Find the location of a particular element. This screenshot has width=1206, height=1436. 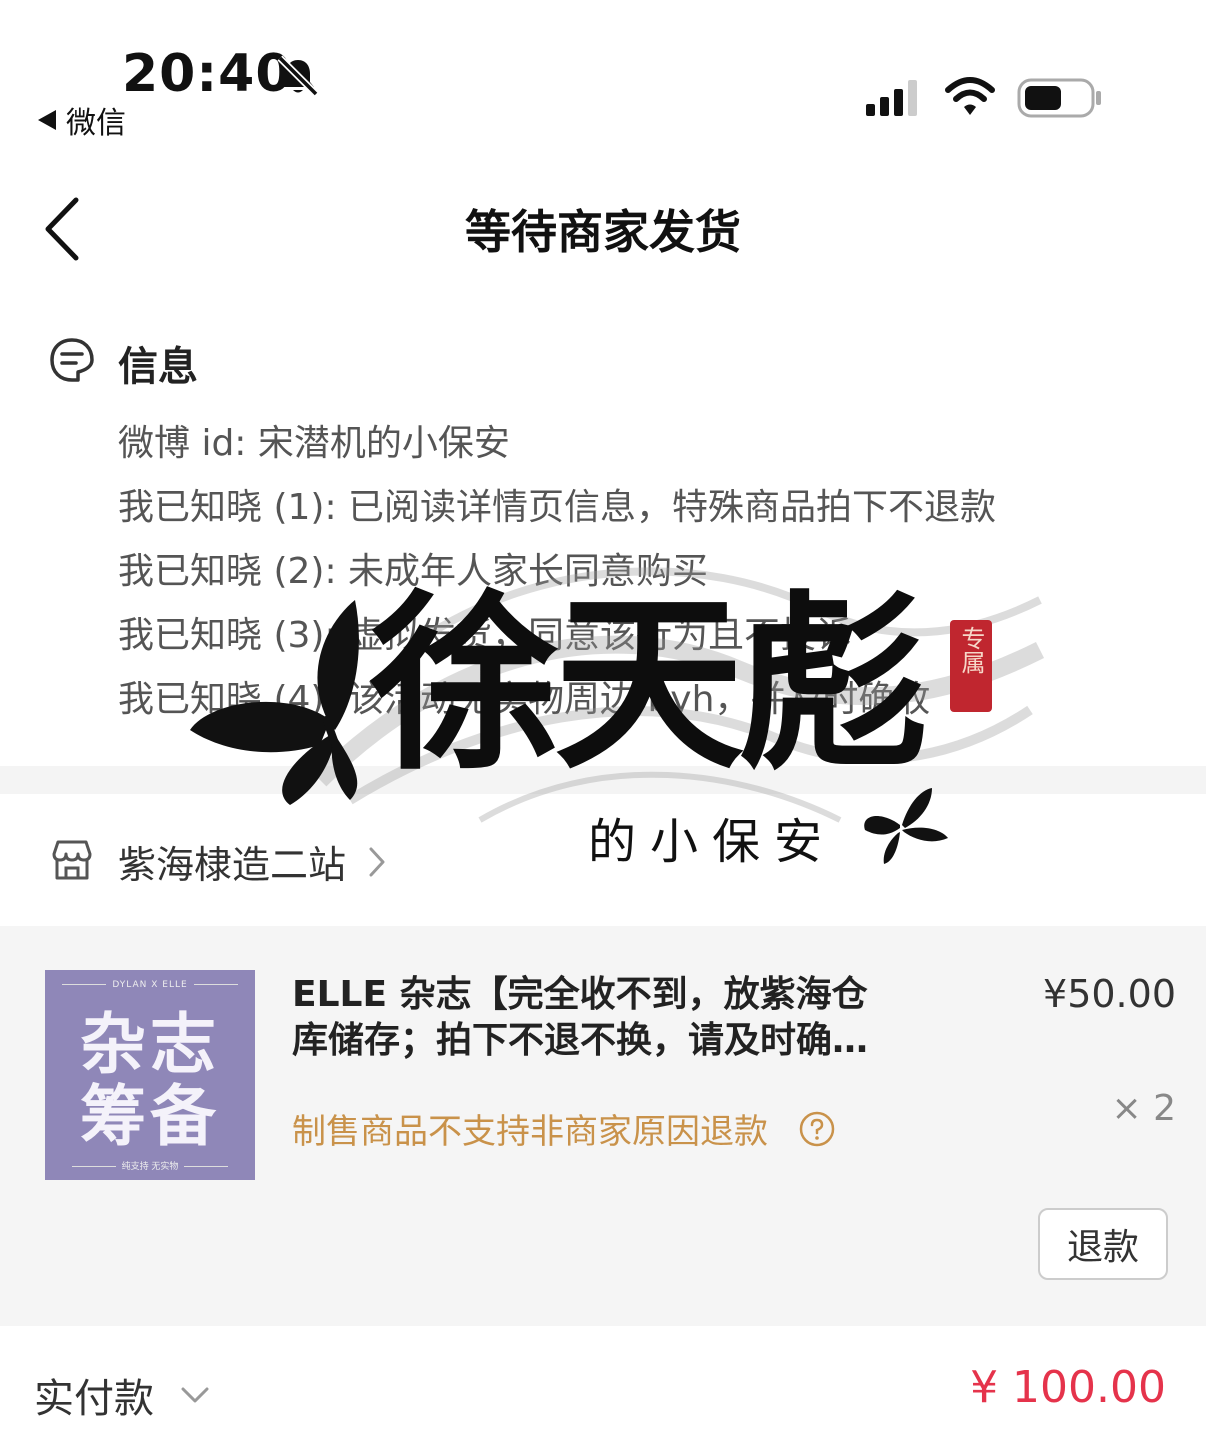

total-amount: ¥ 100.00 is located at coordinates (1068, 1387).